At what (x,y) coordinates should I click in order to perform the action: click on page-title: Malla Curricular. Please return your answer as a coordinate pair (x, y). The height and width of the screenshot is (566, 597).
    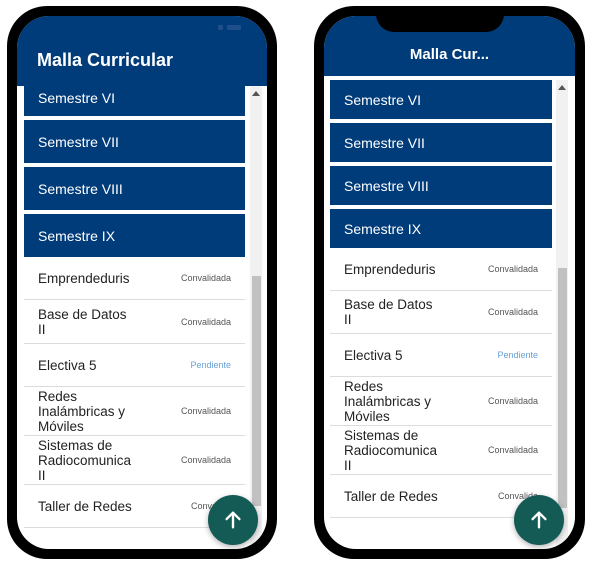
    Looking at the image, I should click on (105, 60).